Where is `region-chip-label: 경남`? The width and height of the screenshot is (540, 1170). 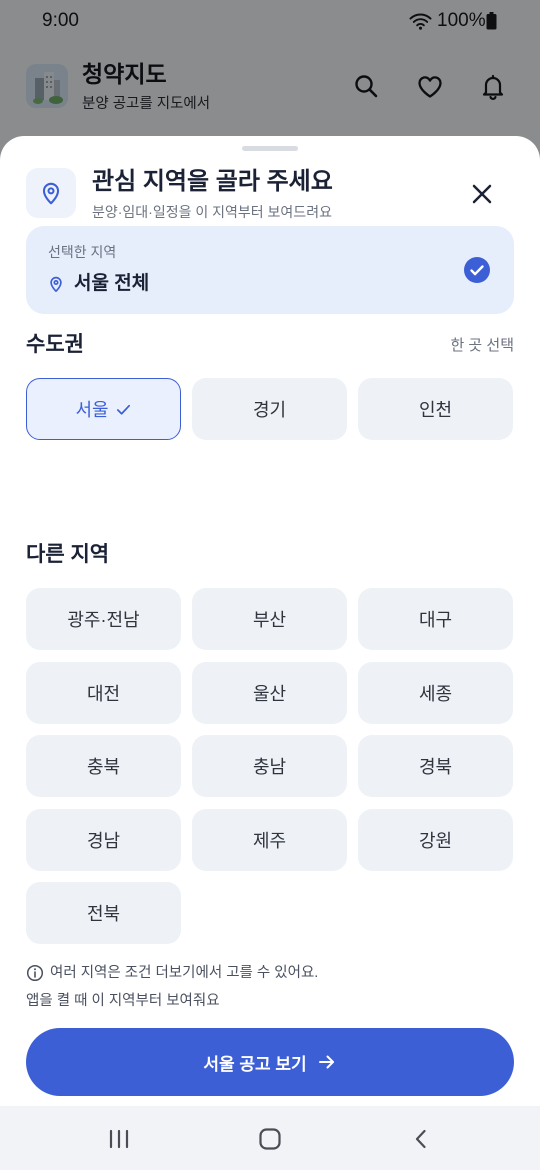 region-chip-label: 경남 is located at coordinates (103, 840).